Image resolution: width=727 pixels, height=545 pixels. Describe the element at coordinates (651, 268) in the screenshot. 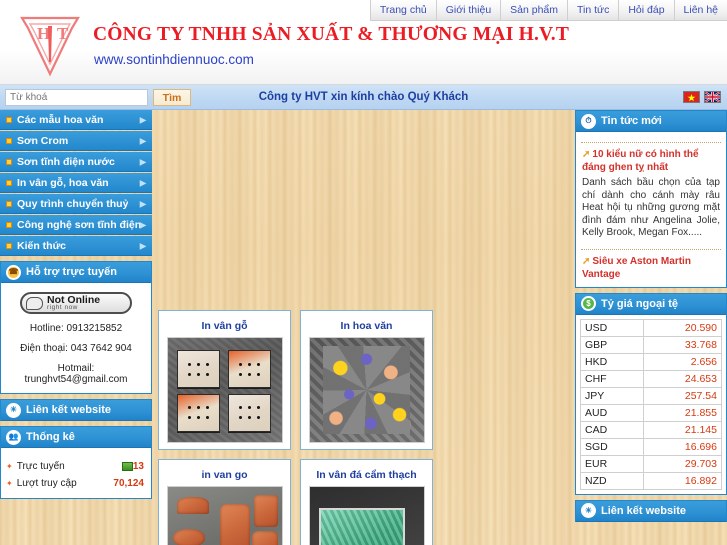

I see `news-item-title: ➚ Siêu xe Aston Martin Vantage` at that location.